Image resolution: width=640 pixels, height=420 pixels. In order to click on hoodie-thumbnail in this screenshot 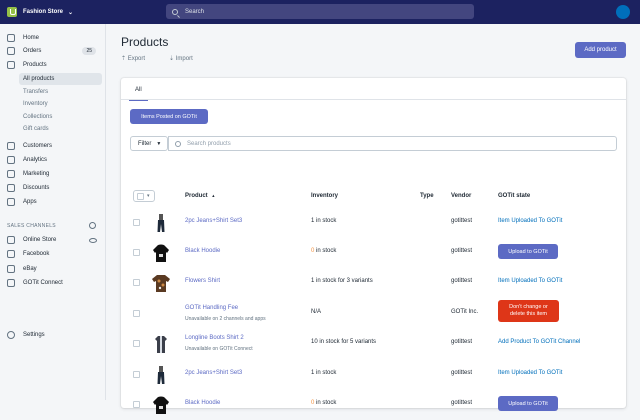, I will do `click(161, 405)`.